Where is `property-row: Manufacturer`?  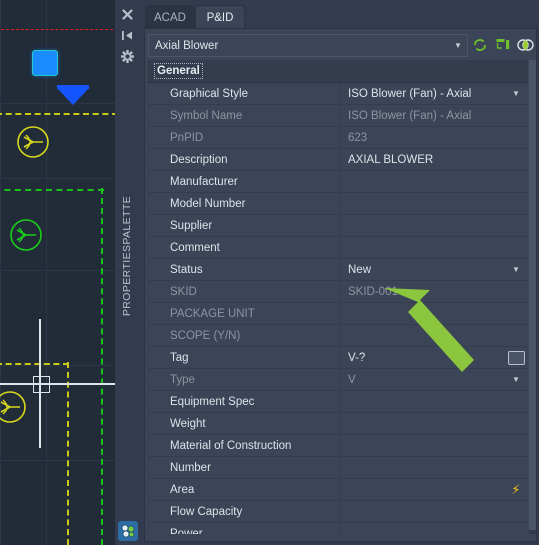 property-row: Manufacturer is located at coordinates (338, 182).